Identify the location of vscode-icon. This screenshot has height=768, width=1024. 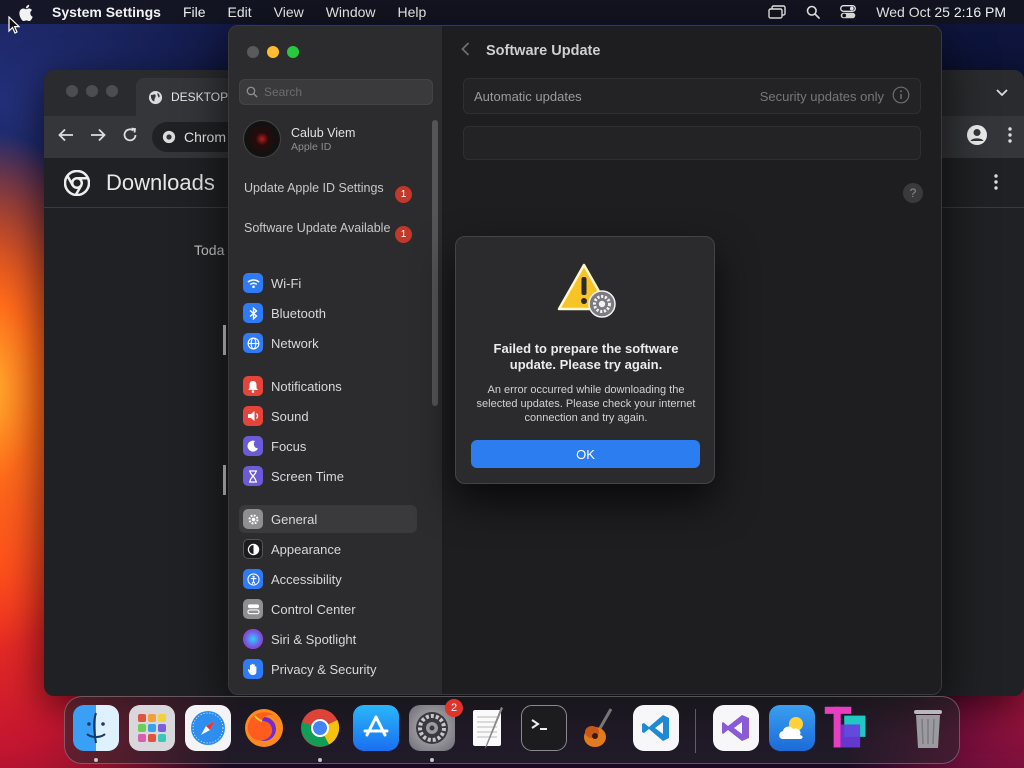
(656, 728).